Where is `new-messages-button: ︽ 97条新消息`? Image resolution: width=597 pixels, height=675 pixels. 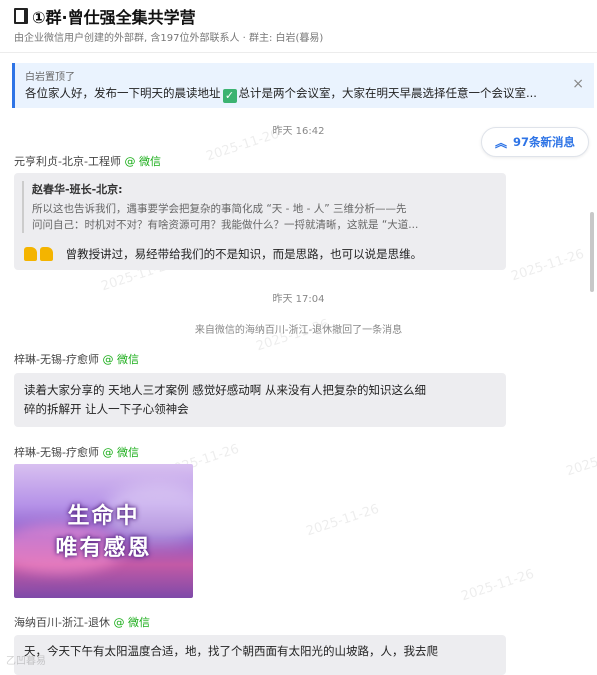 new-messages-button: ︽ 97条新消息 is located at coordinates (535, 142).